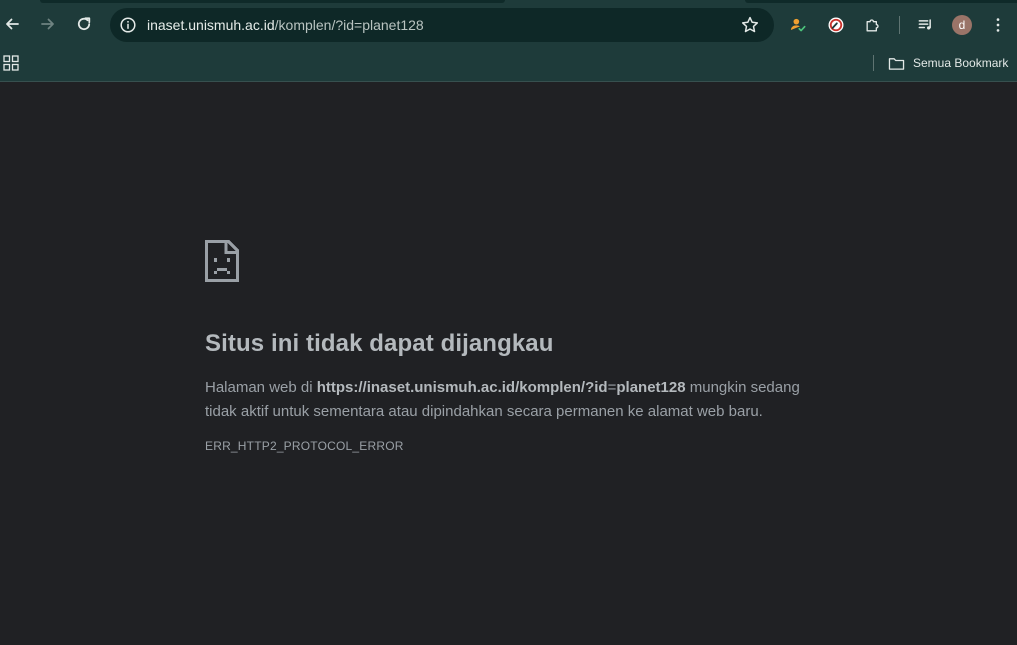 The height and width of the screenshot is (645, 1017). I want to click on bookmark-star-icon, so click(750, 25).